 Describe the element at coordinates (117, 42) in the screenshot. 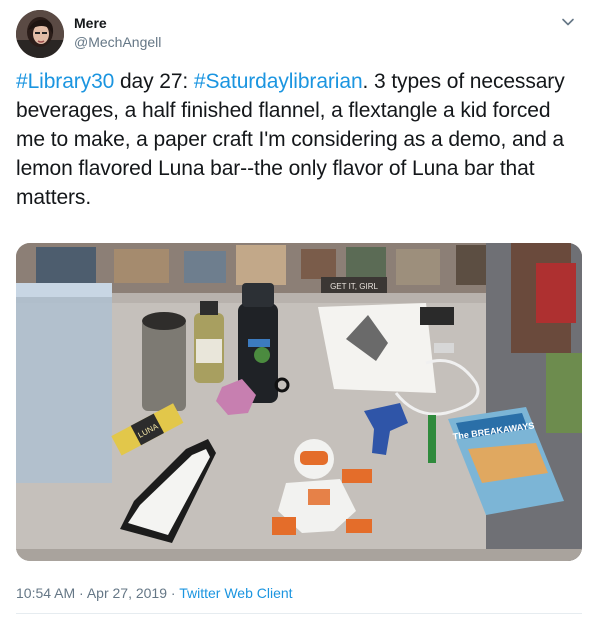

I see `user-handle: @MechAngell` at that location.